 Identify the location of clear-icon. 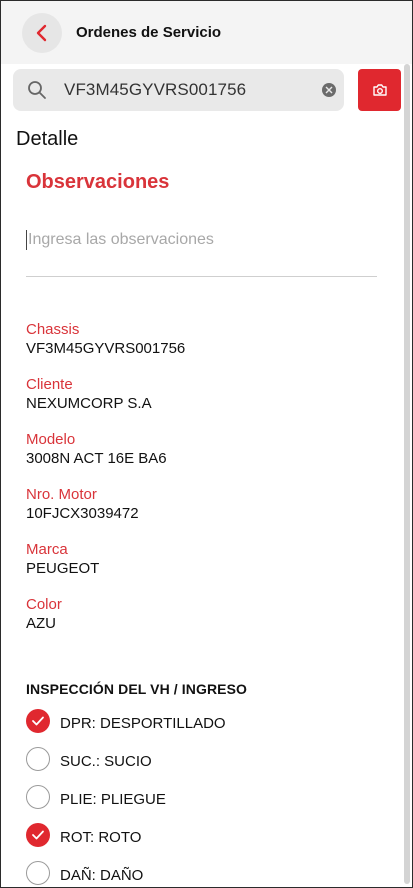
(329, 90).